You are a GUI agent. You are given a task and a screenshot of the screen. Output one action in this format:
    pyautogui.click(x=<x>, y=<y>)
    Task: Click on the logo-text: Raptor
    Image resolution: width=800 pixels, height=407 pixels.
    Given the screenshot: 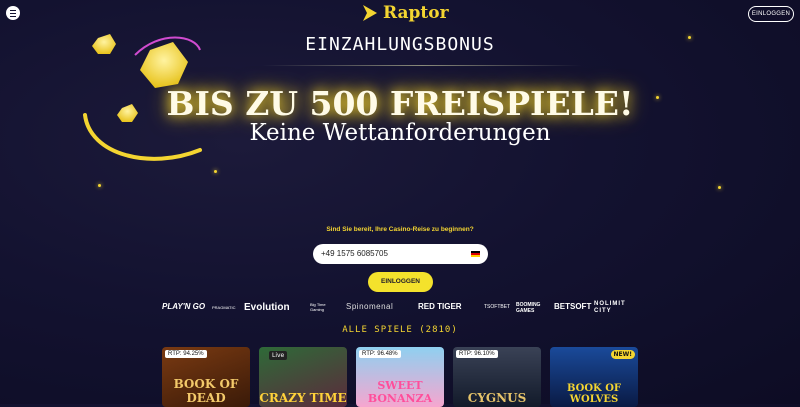 What is the action you would take?
    pyautogui.click(x=416, y=13)
    